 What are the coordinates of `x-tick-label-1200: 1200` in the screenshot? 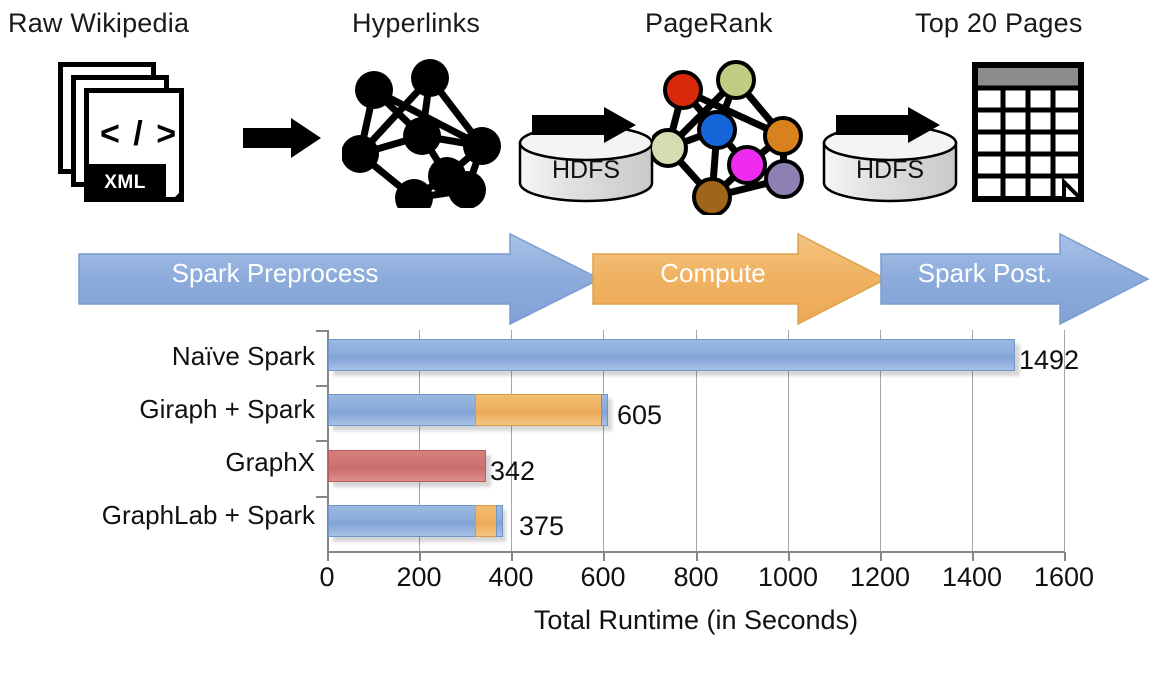 It's located at (880, 577).